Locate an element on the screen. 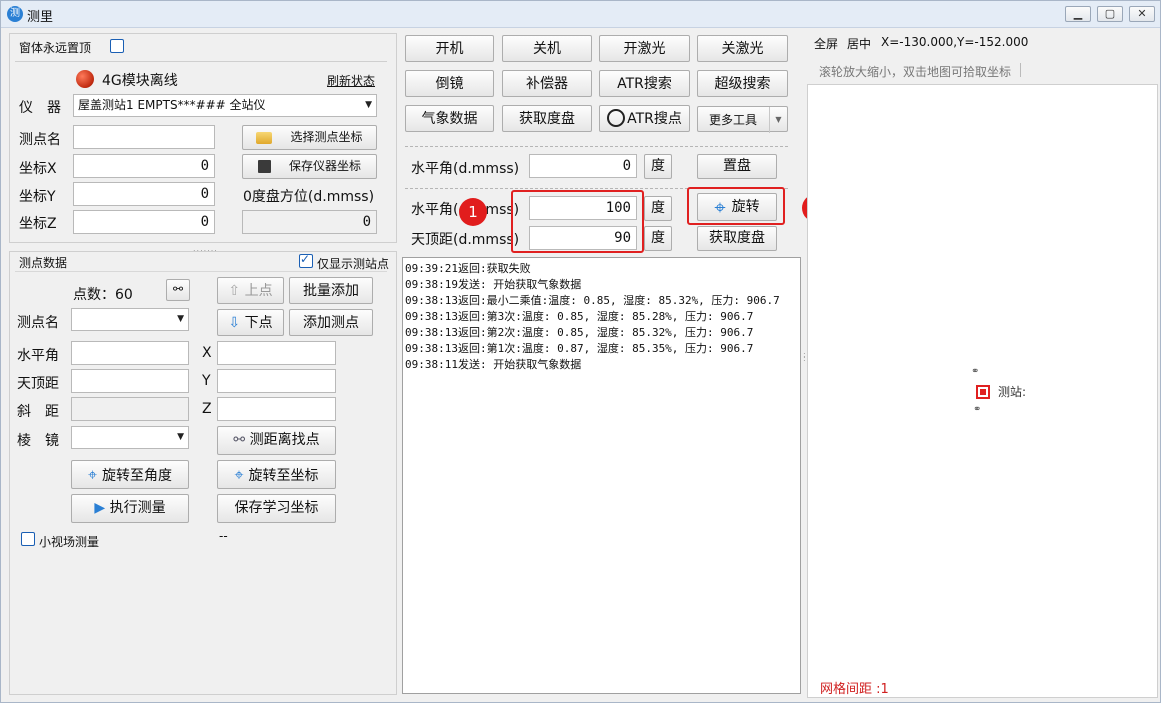  slope-input is located at coordinates (130, 409).